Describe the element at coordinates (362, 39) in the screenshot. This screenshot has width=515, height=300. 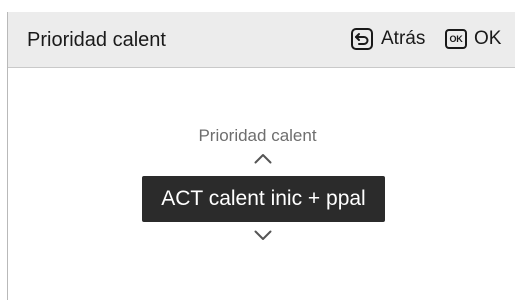
I see `back-return-icon` at that location.